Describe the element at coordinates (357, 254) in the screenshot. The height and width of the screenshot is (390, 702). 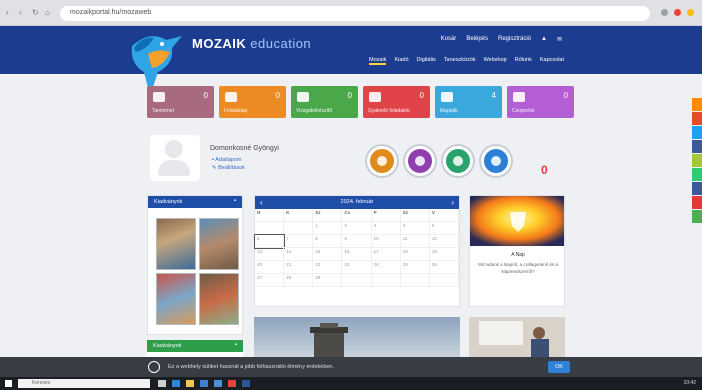
I see `calendar-date: 16` at that location.